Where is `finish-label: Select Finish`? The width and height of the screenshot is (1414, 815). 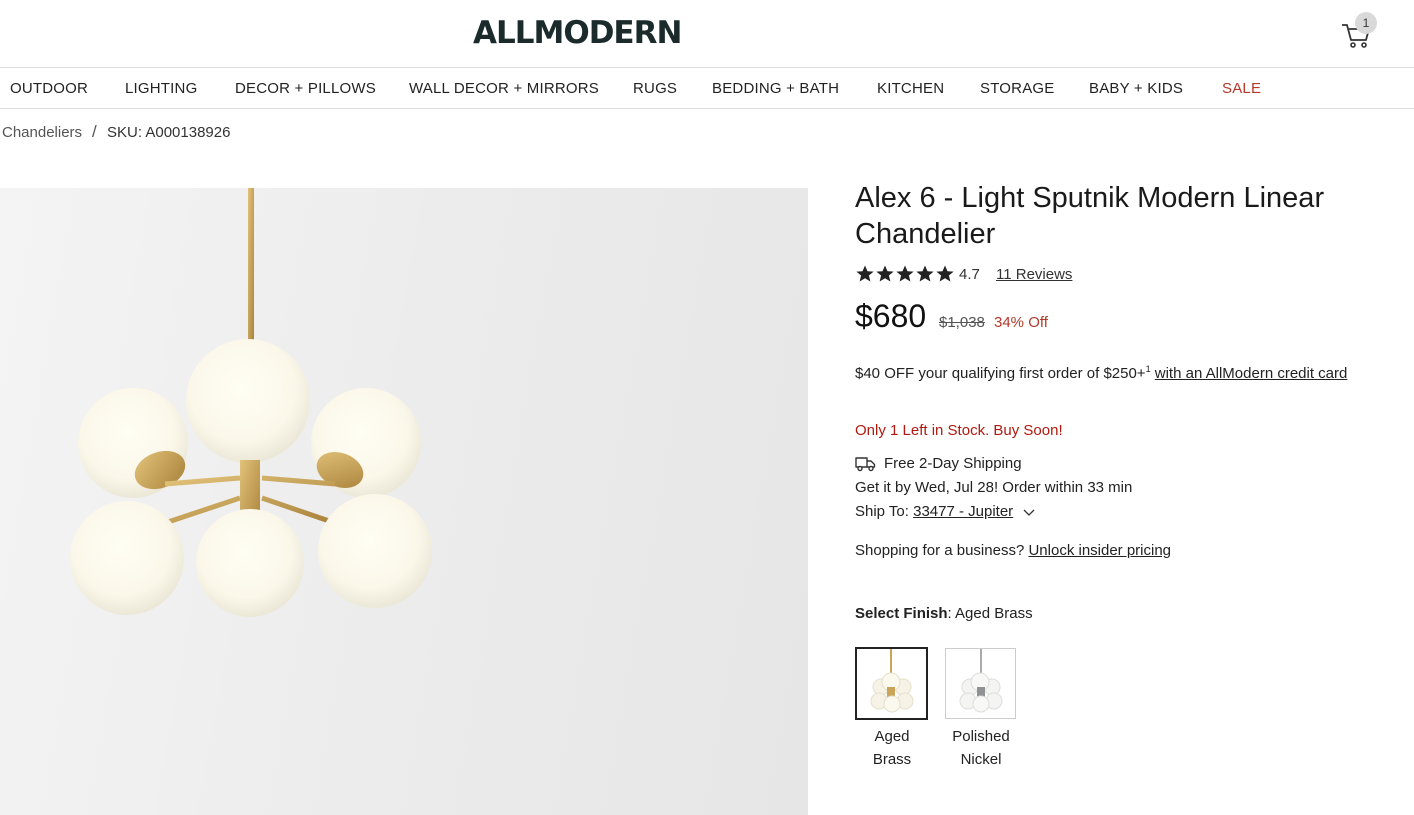 finish-label: Select Finish is located at coordinates (901, 613).